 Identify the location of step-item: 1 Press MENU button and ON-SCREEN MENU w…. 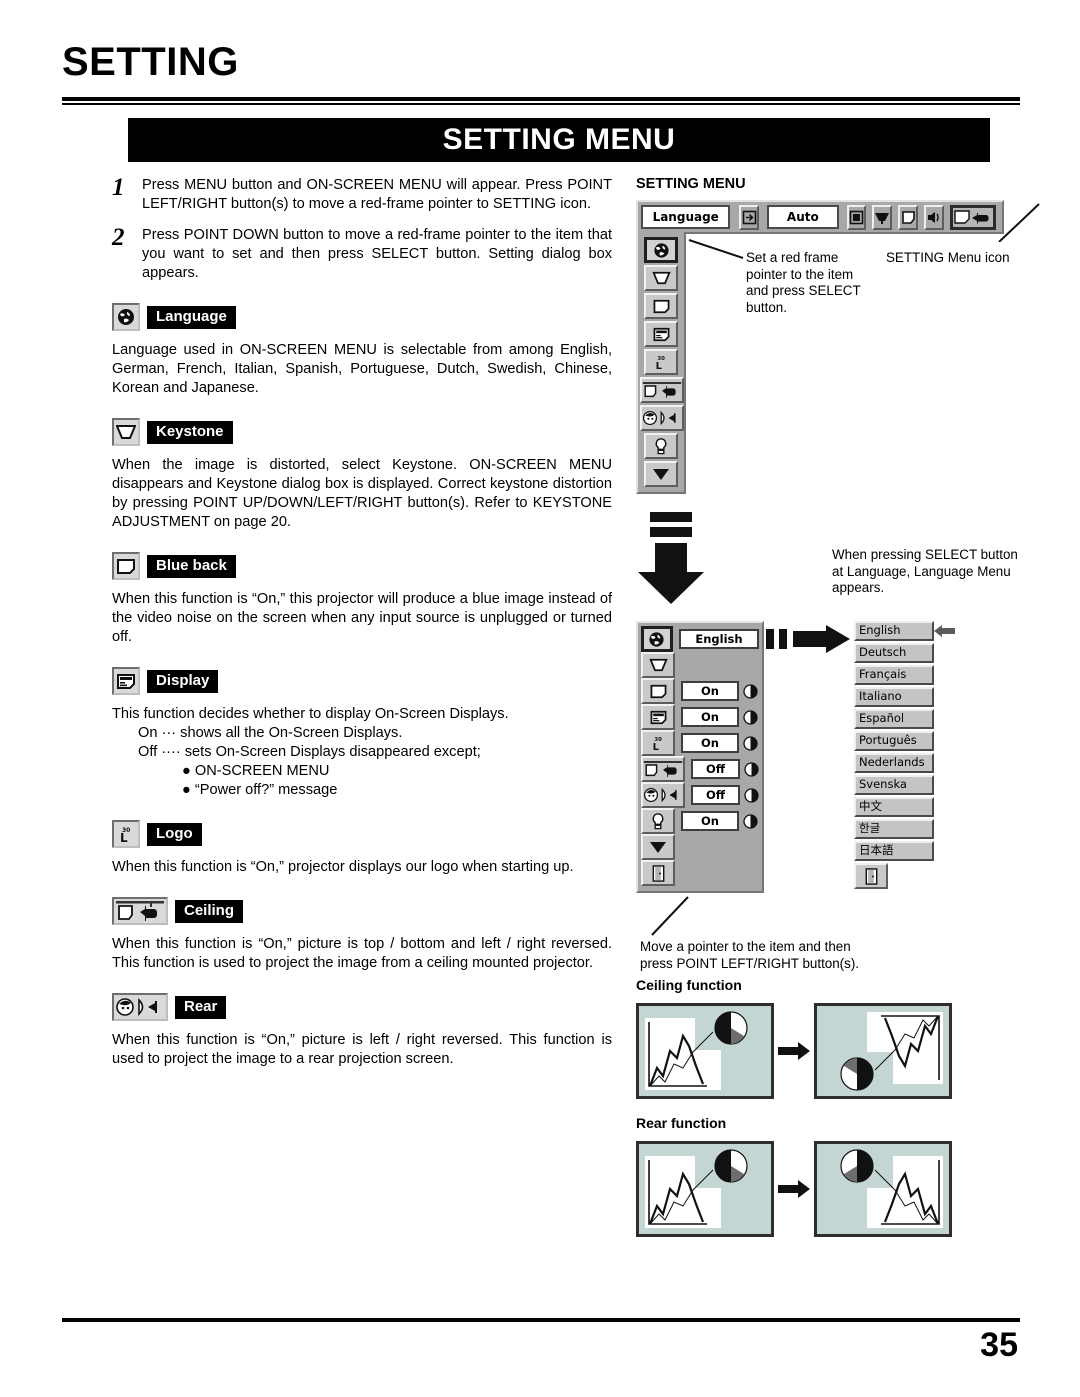
(362, 194).